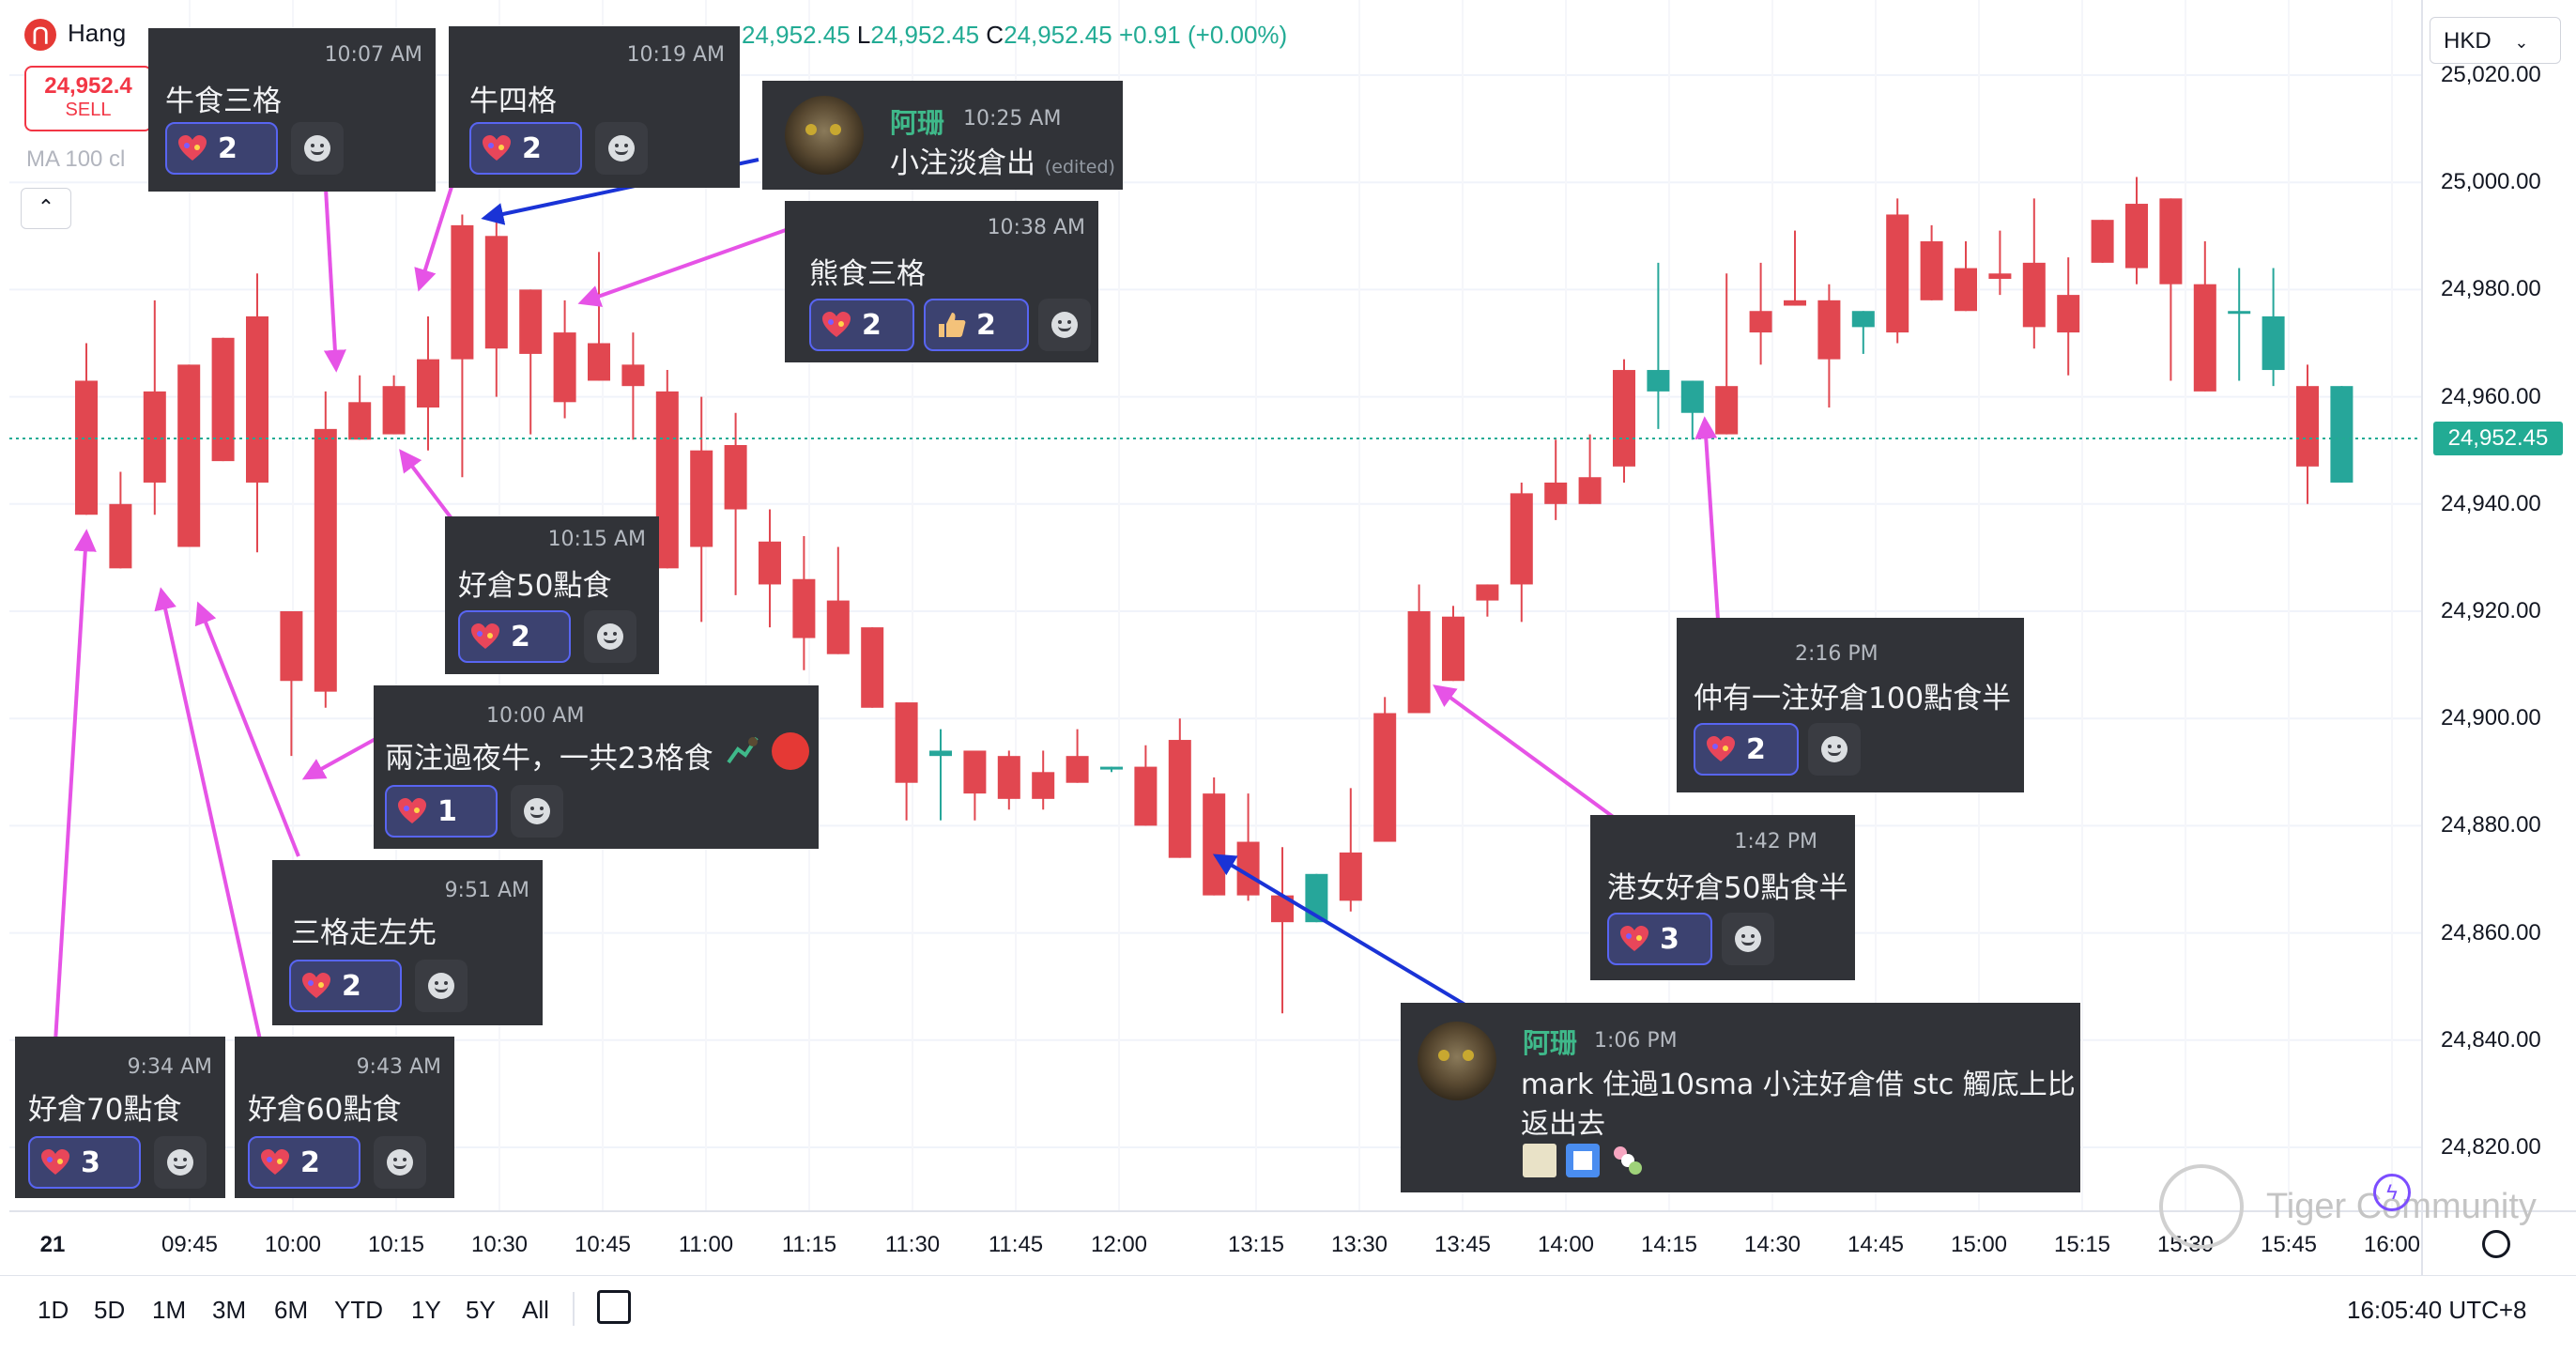 Image resolution: width=2576 pixels, height=1353 pixels. I want to click on timeframe-button-6m: 6M, so click(291, 1310).